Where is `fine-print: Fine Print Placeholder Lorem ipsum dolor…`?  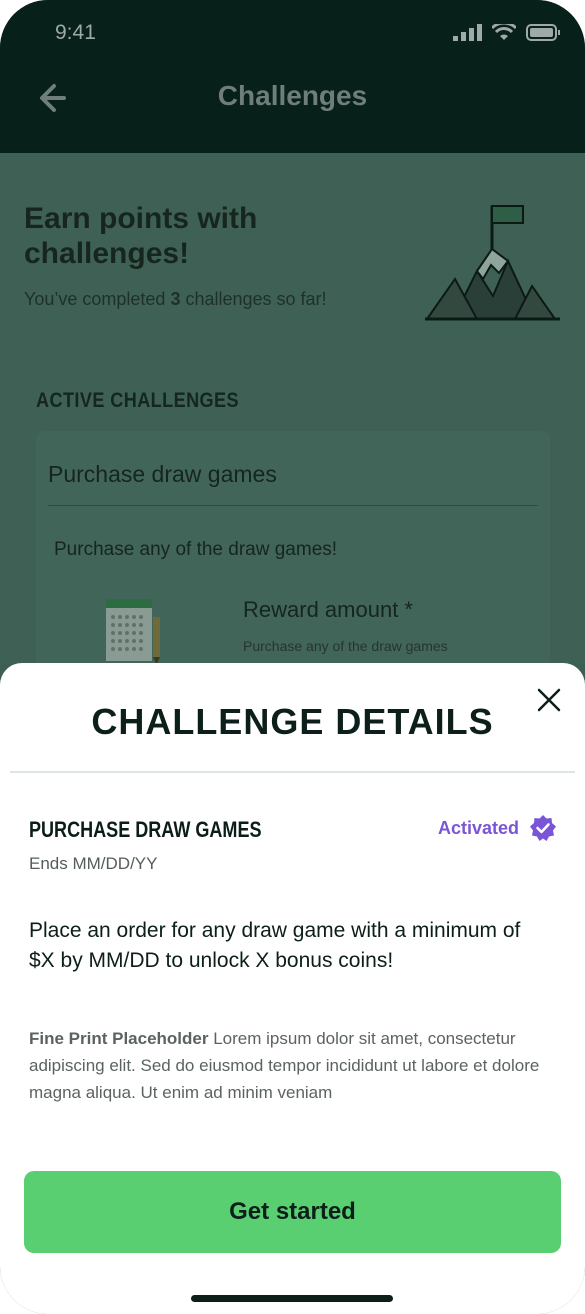 fine-print: Fine Print Placeholder Lorem ipsum dolor… is located at coordinates (291, 1065).